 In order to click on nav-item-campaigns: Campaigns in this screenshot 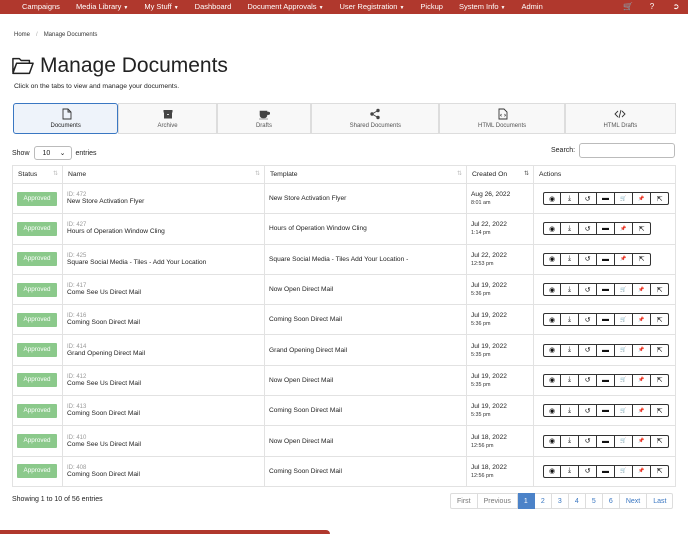, I will do `click(34, 7)`.